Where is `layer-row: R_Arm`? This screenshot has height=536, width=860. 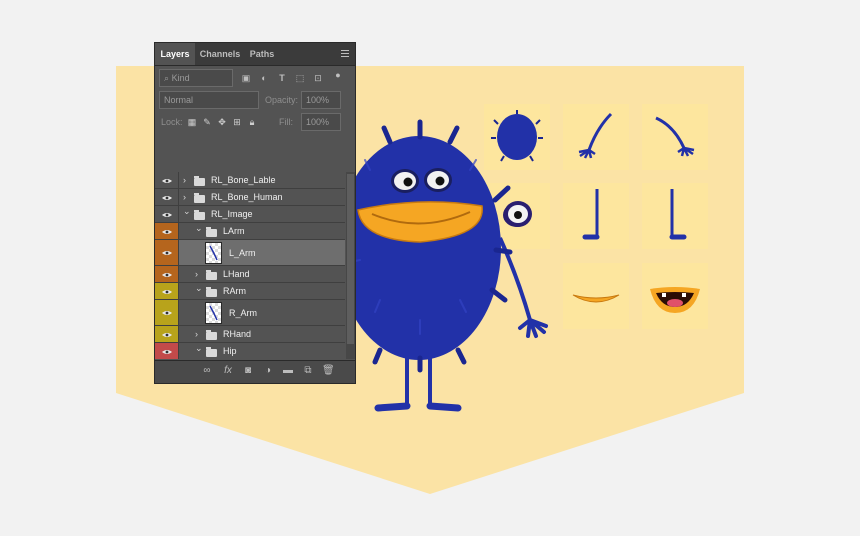
layer-row: R_Arm is located at coordinates (250, 313).